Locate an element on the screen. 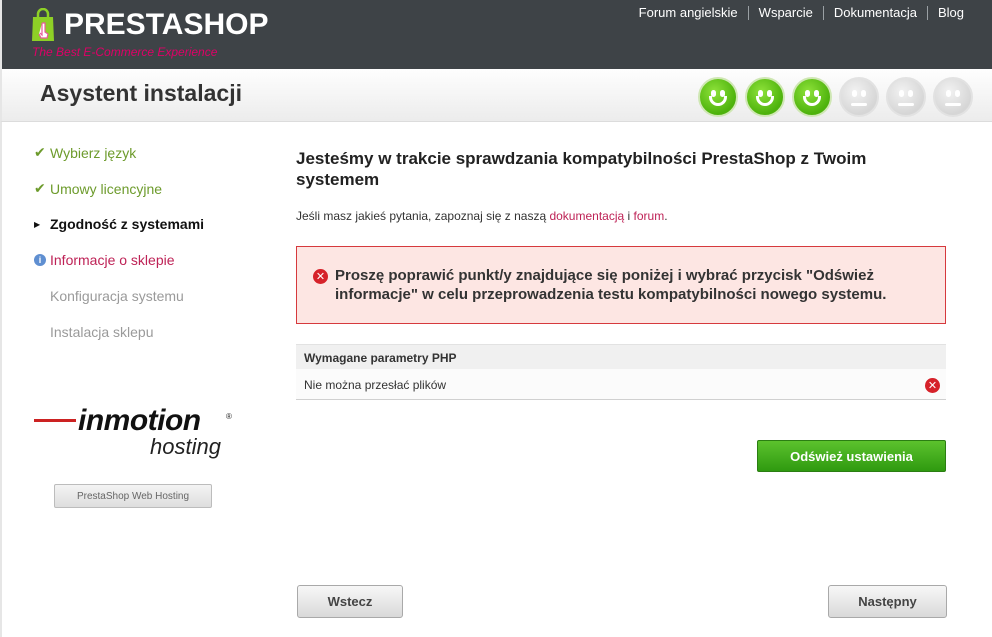 This screenshot has height=637, width=992. nav-support-link: Wsparcie is located at coordinates (786, 12).